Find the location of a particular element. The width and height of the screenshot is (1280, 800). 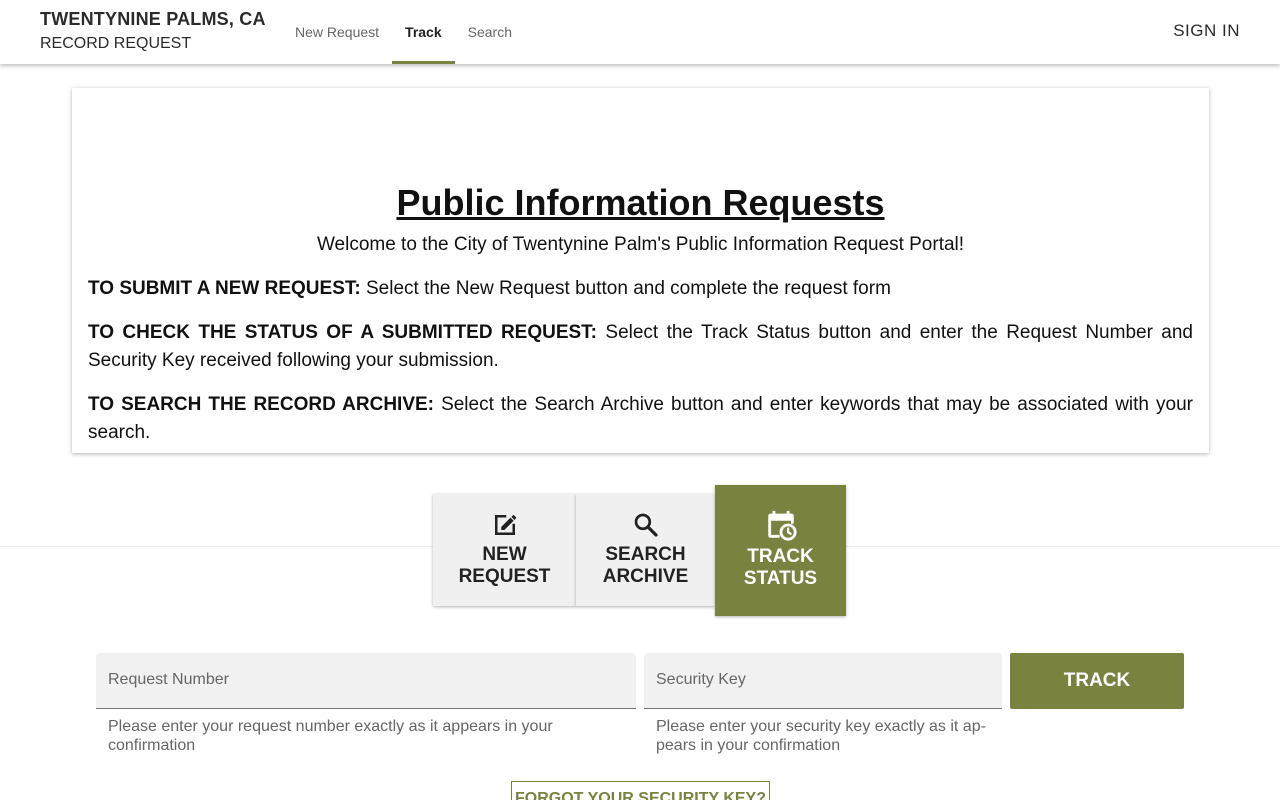

track-status-button: TRACK STATUS is located at coordinates (780, 550).